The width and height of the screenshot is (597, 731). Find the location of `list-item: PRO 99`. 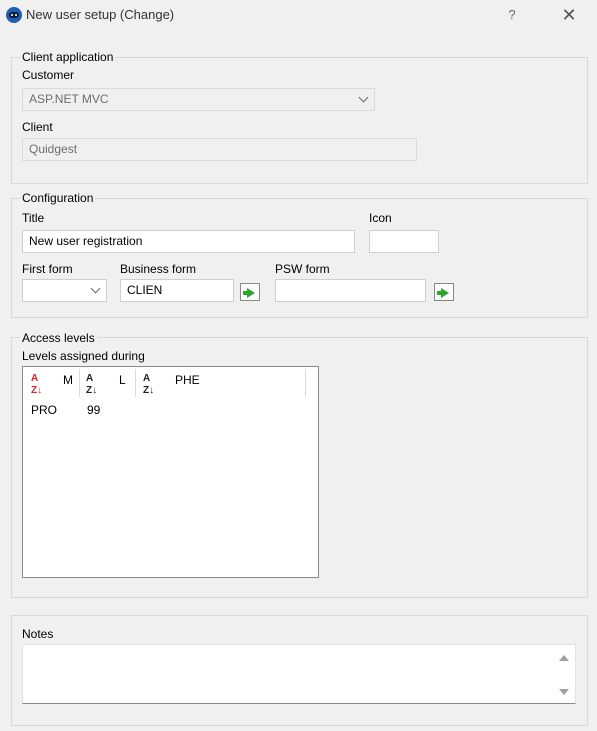

list-item: PRO 99 is located at coordinates (164, 395).